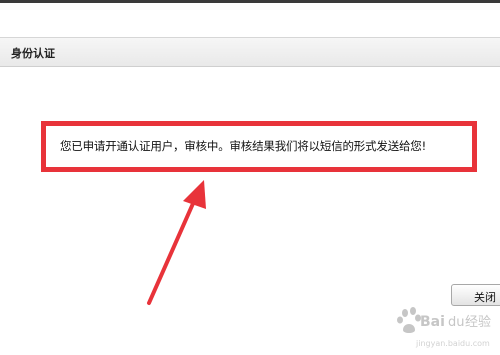 The image size is (500, 355). What do you see at coordinates (452, 343) in the screenshot?
I see `svg-text: jingyan.baidu.com` at bounding box center [452, 343].